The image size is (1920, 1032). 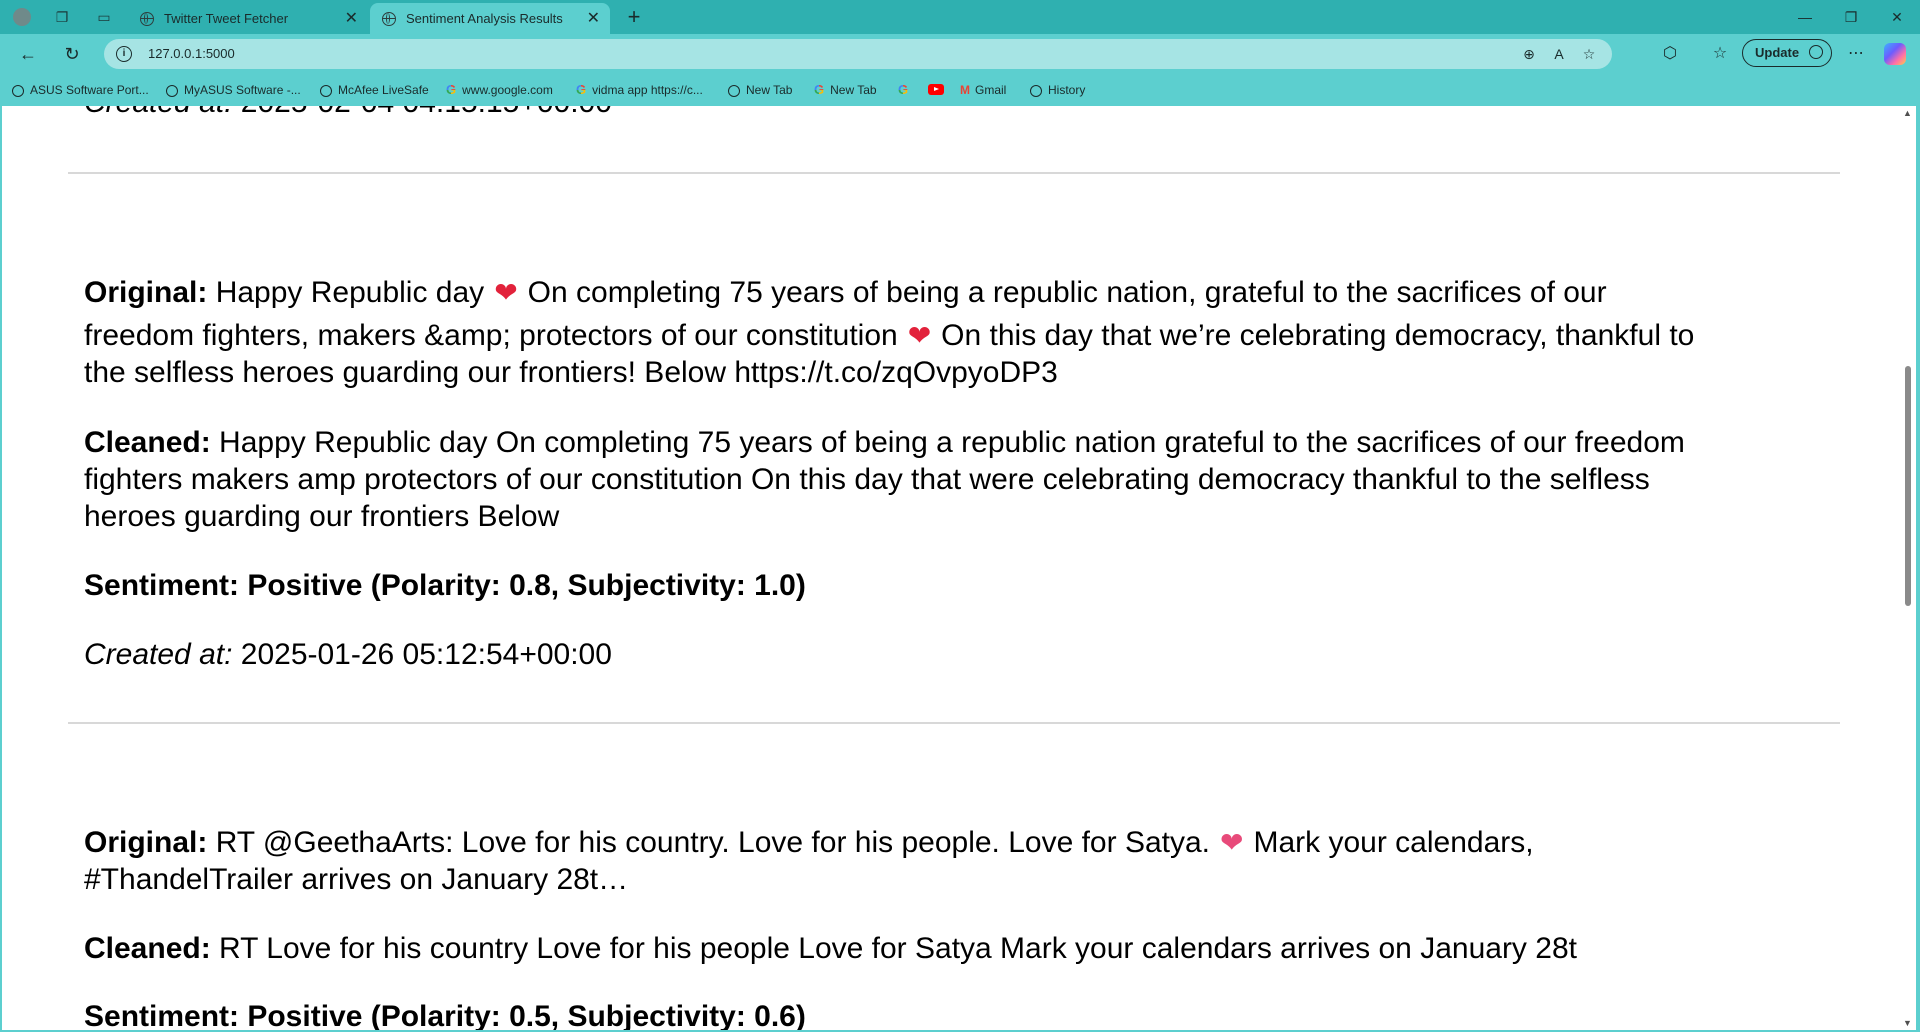 I want to click on bookmark-item: McAfee LiveSafe, so click(x=374, y=90).